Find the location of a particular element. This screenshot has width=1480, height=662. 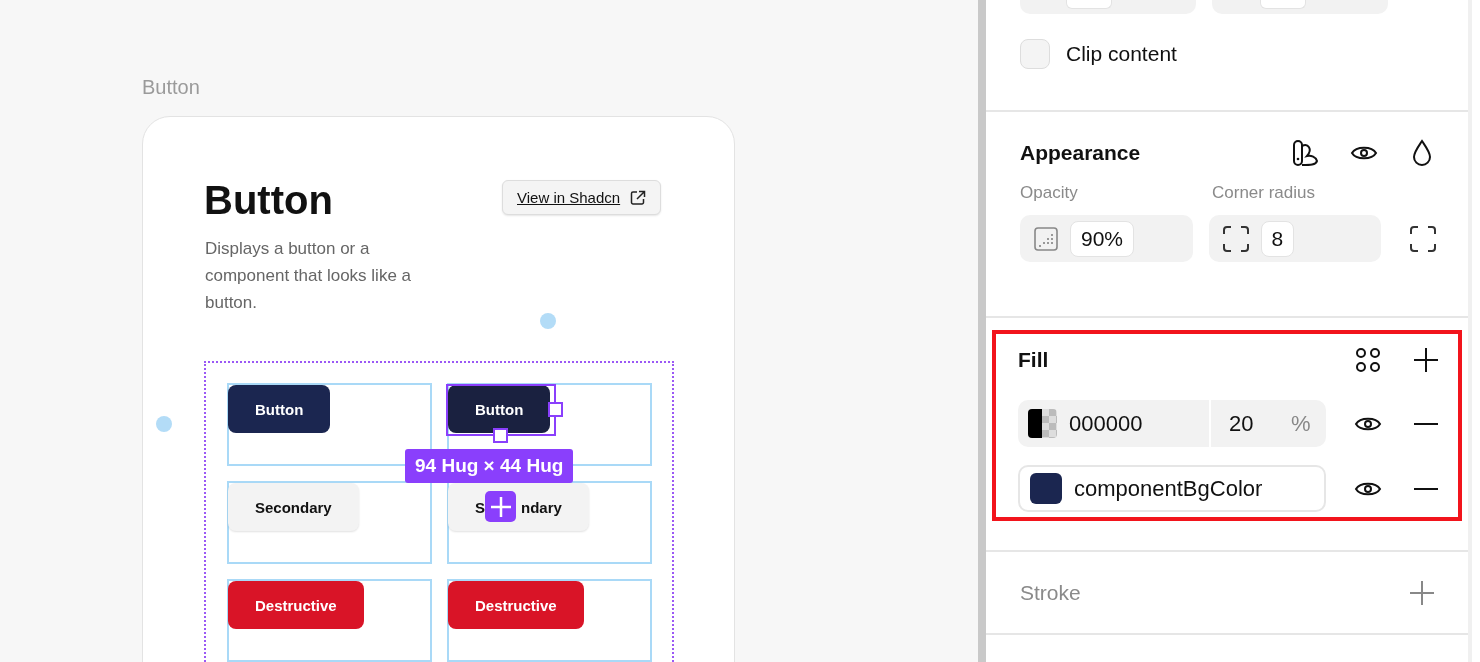

page-title: Button is located at coordinates (268, 200).